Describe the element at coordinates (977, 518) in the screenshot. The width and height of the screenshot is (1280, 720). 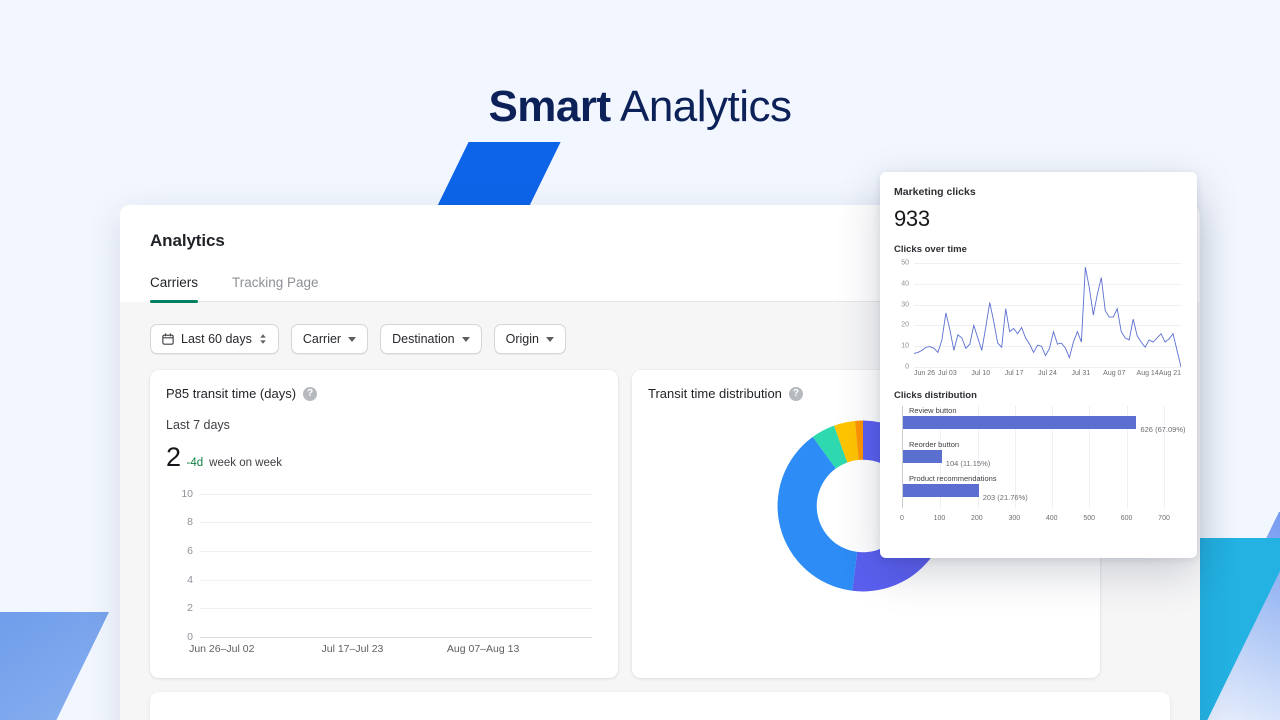
I see `distribution-x-tick: 200` at that location.